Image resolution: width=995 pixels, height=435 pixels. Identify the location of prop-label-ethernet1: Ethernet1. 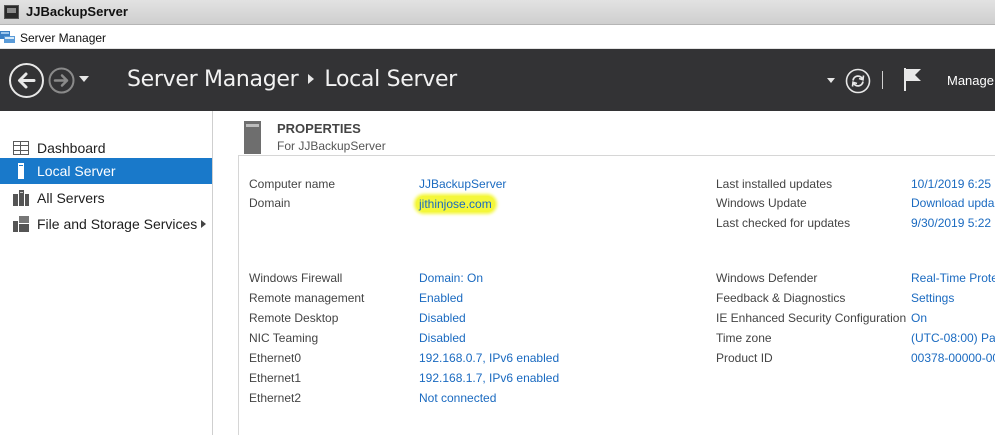
(275, 378).